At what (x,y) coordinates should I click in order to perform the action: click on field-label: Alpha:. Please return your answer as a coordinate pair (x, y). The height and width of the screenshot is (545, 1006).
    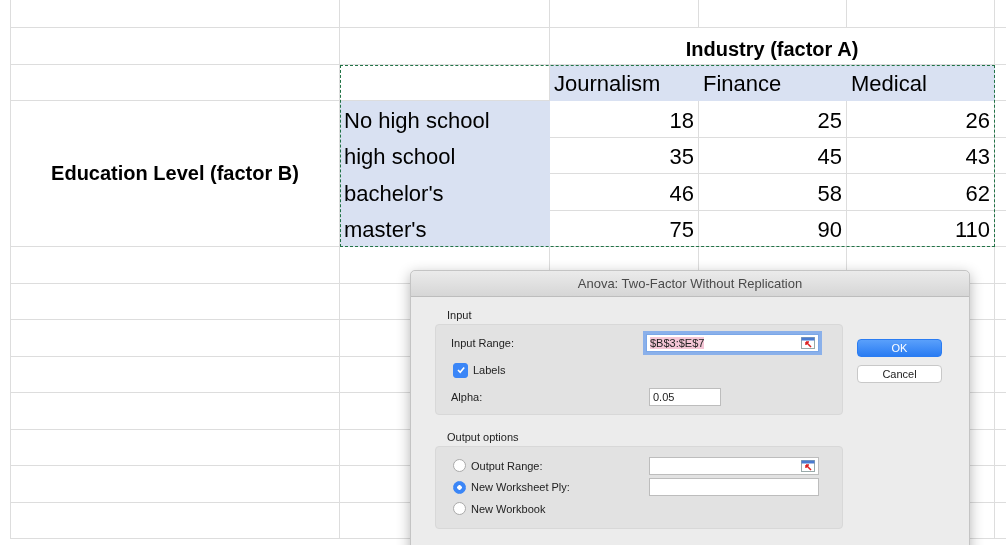
    Looking at the image, I should click on (467, 397).